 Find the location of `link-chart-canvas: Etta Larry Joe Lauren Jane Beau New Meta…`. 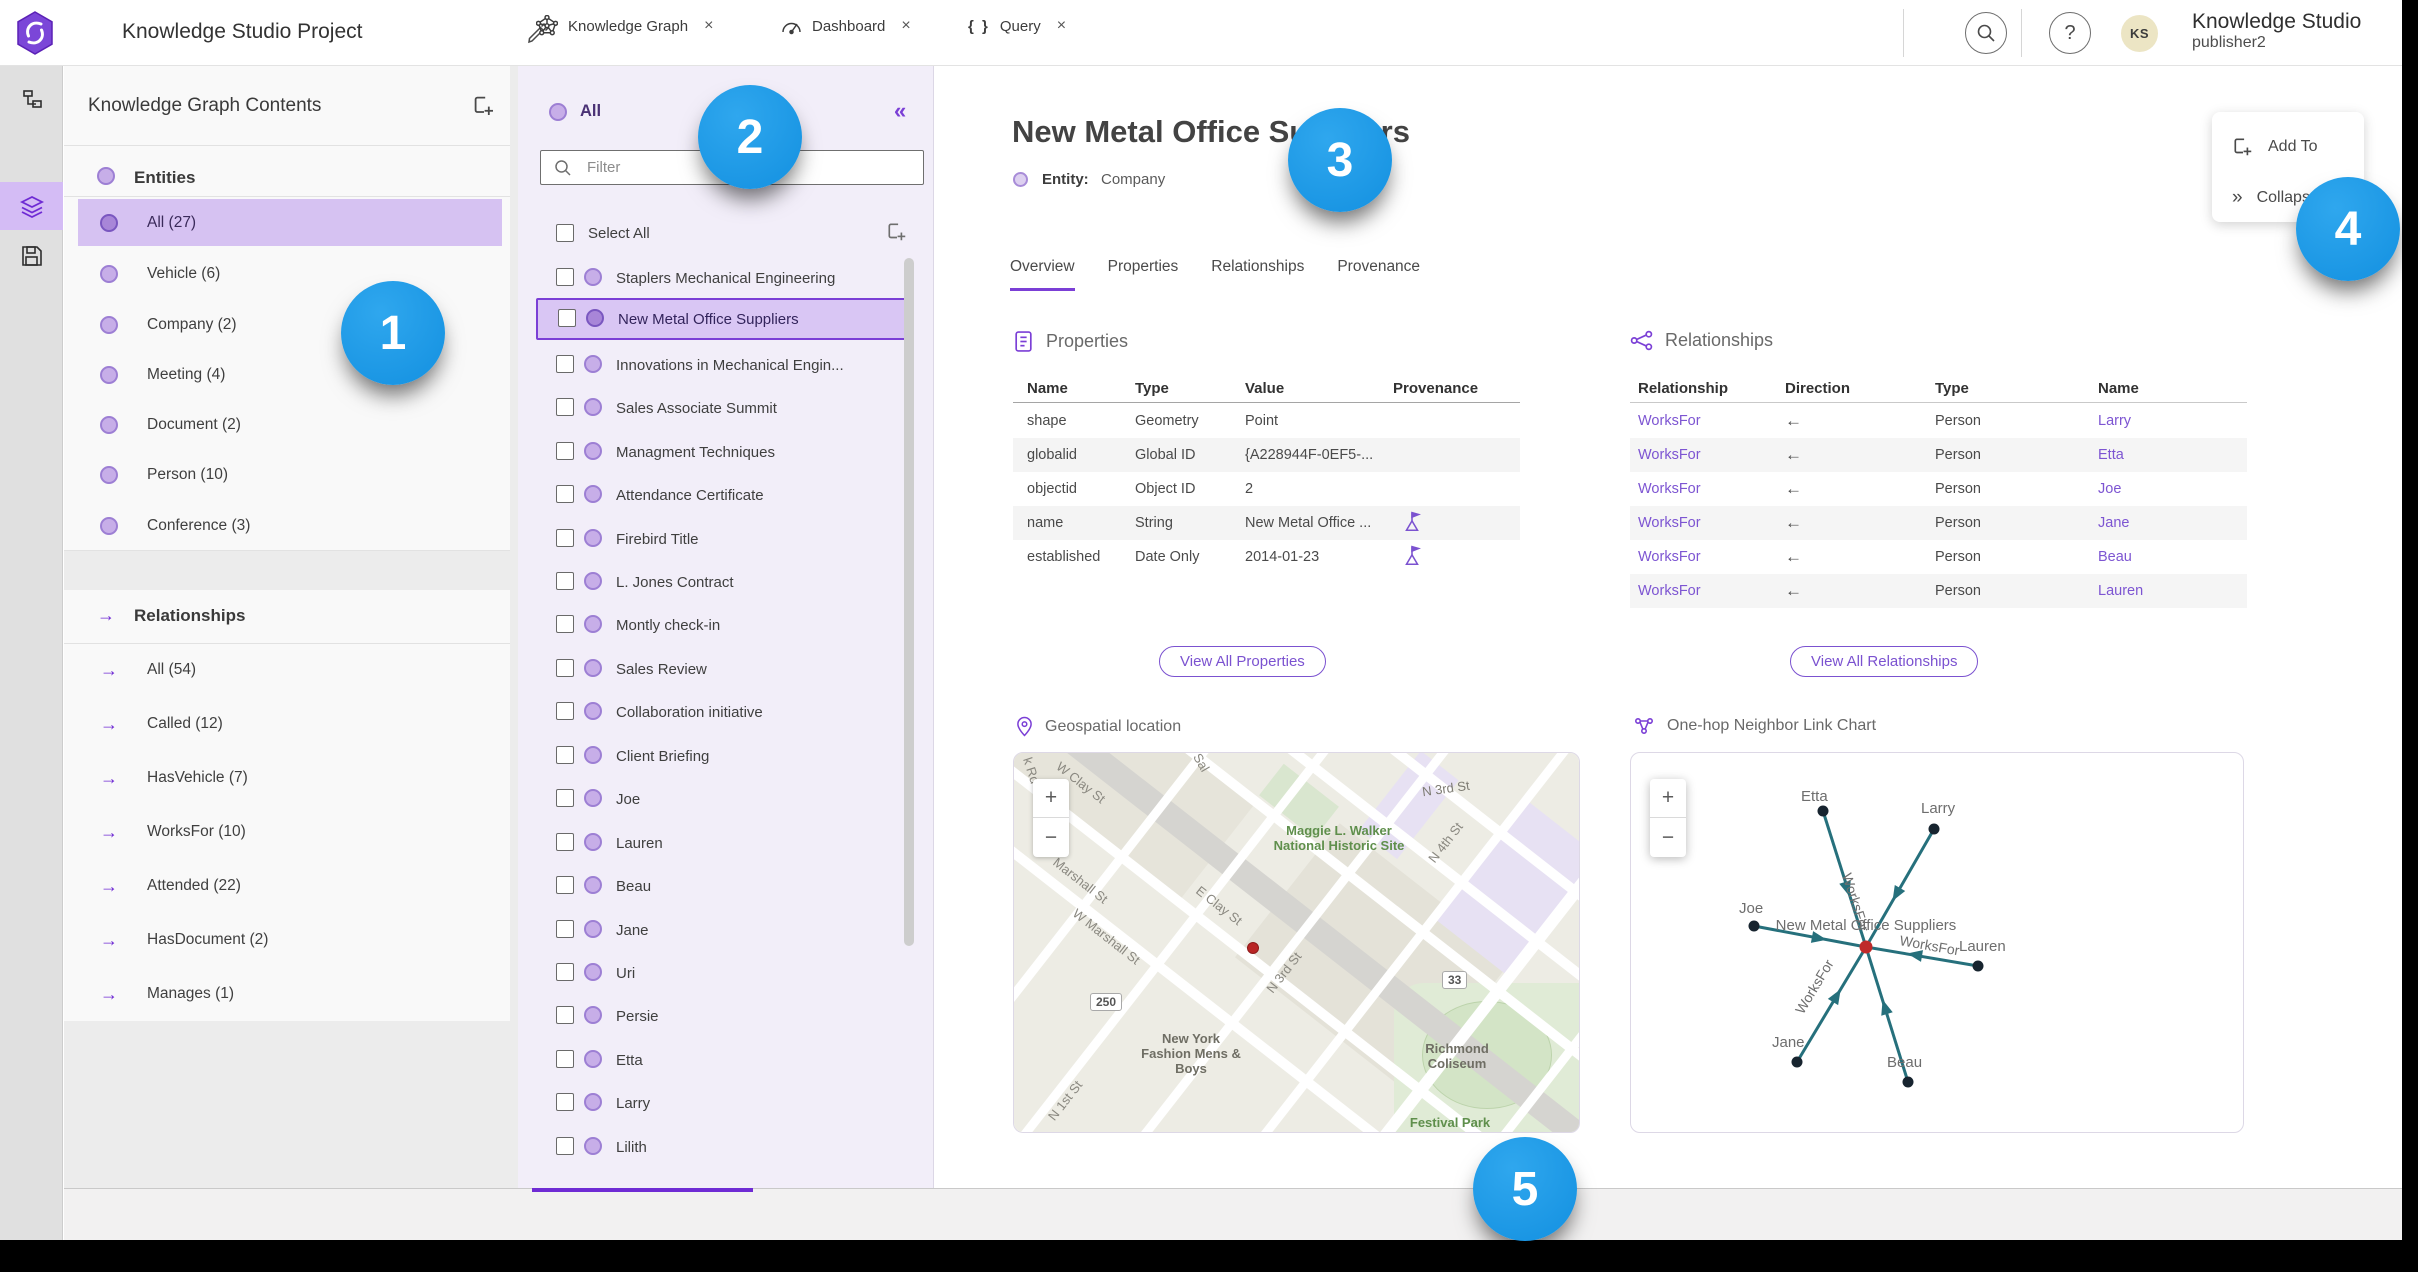

link-chart-canvas: Etta Larry Joe Lauren Jane Beau New Meta… is located at coordinates (1937, 943).